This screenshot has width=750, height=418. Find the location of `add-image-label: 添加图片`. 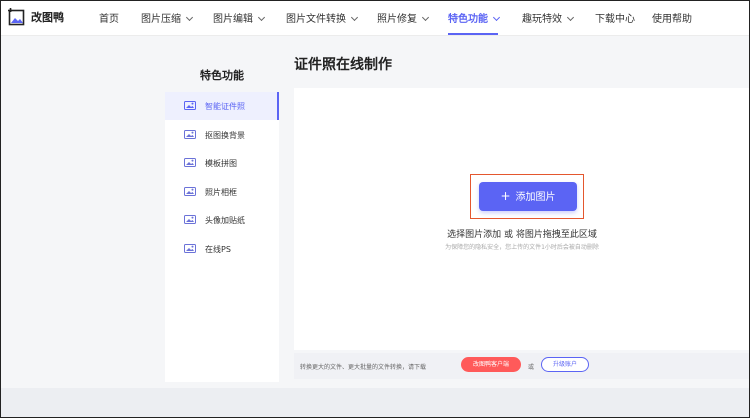

add-image-label: 添加图片 is located at coordinates (535, 197).